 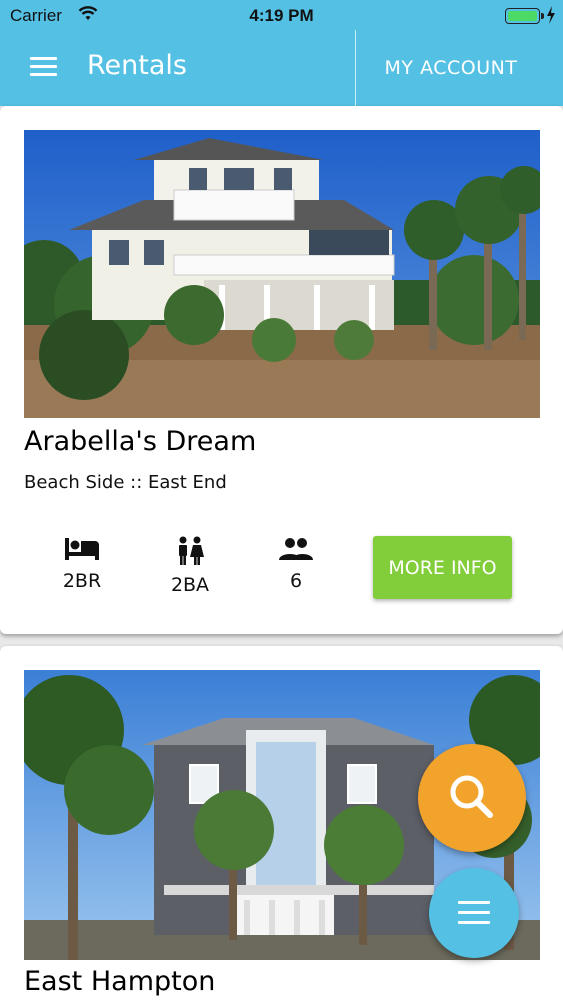 I want to click on bathrooms-stat: 2BA, so click(x=190, y=566).